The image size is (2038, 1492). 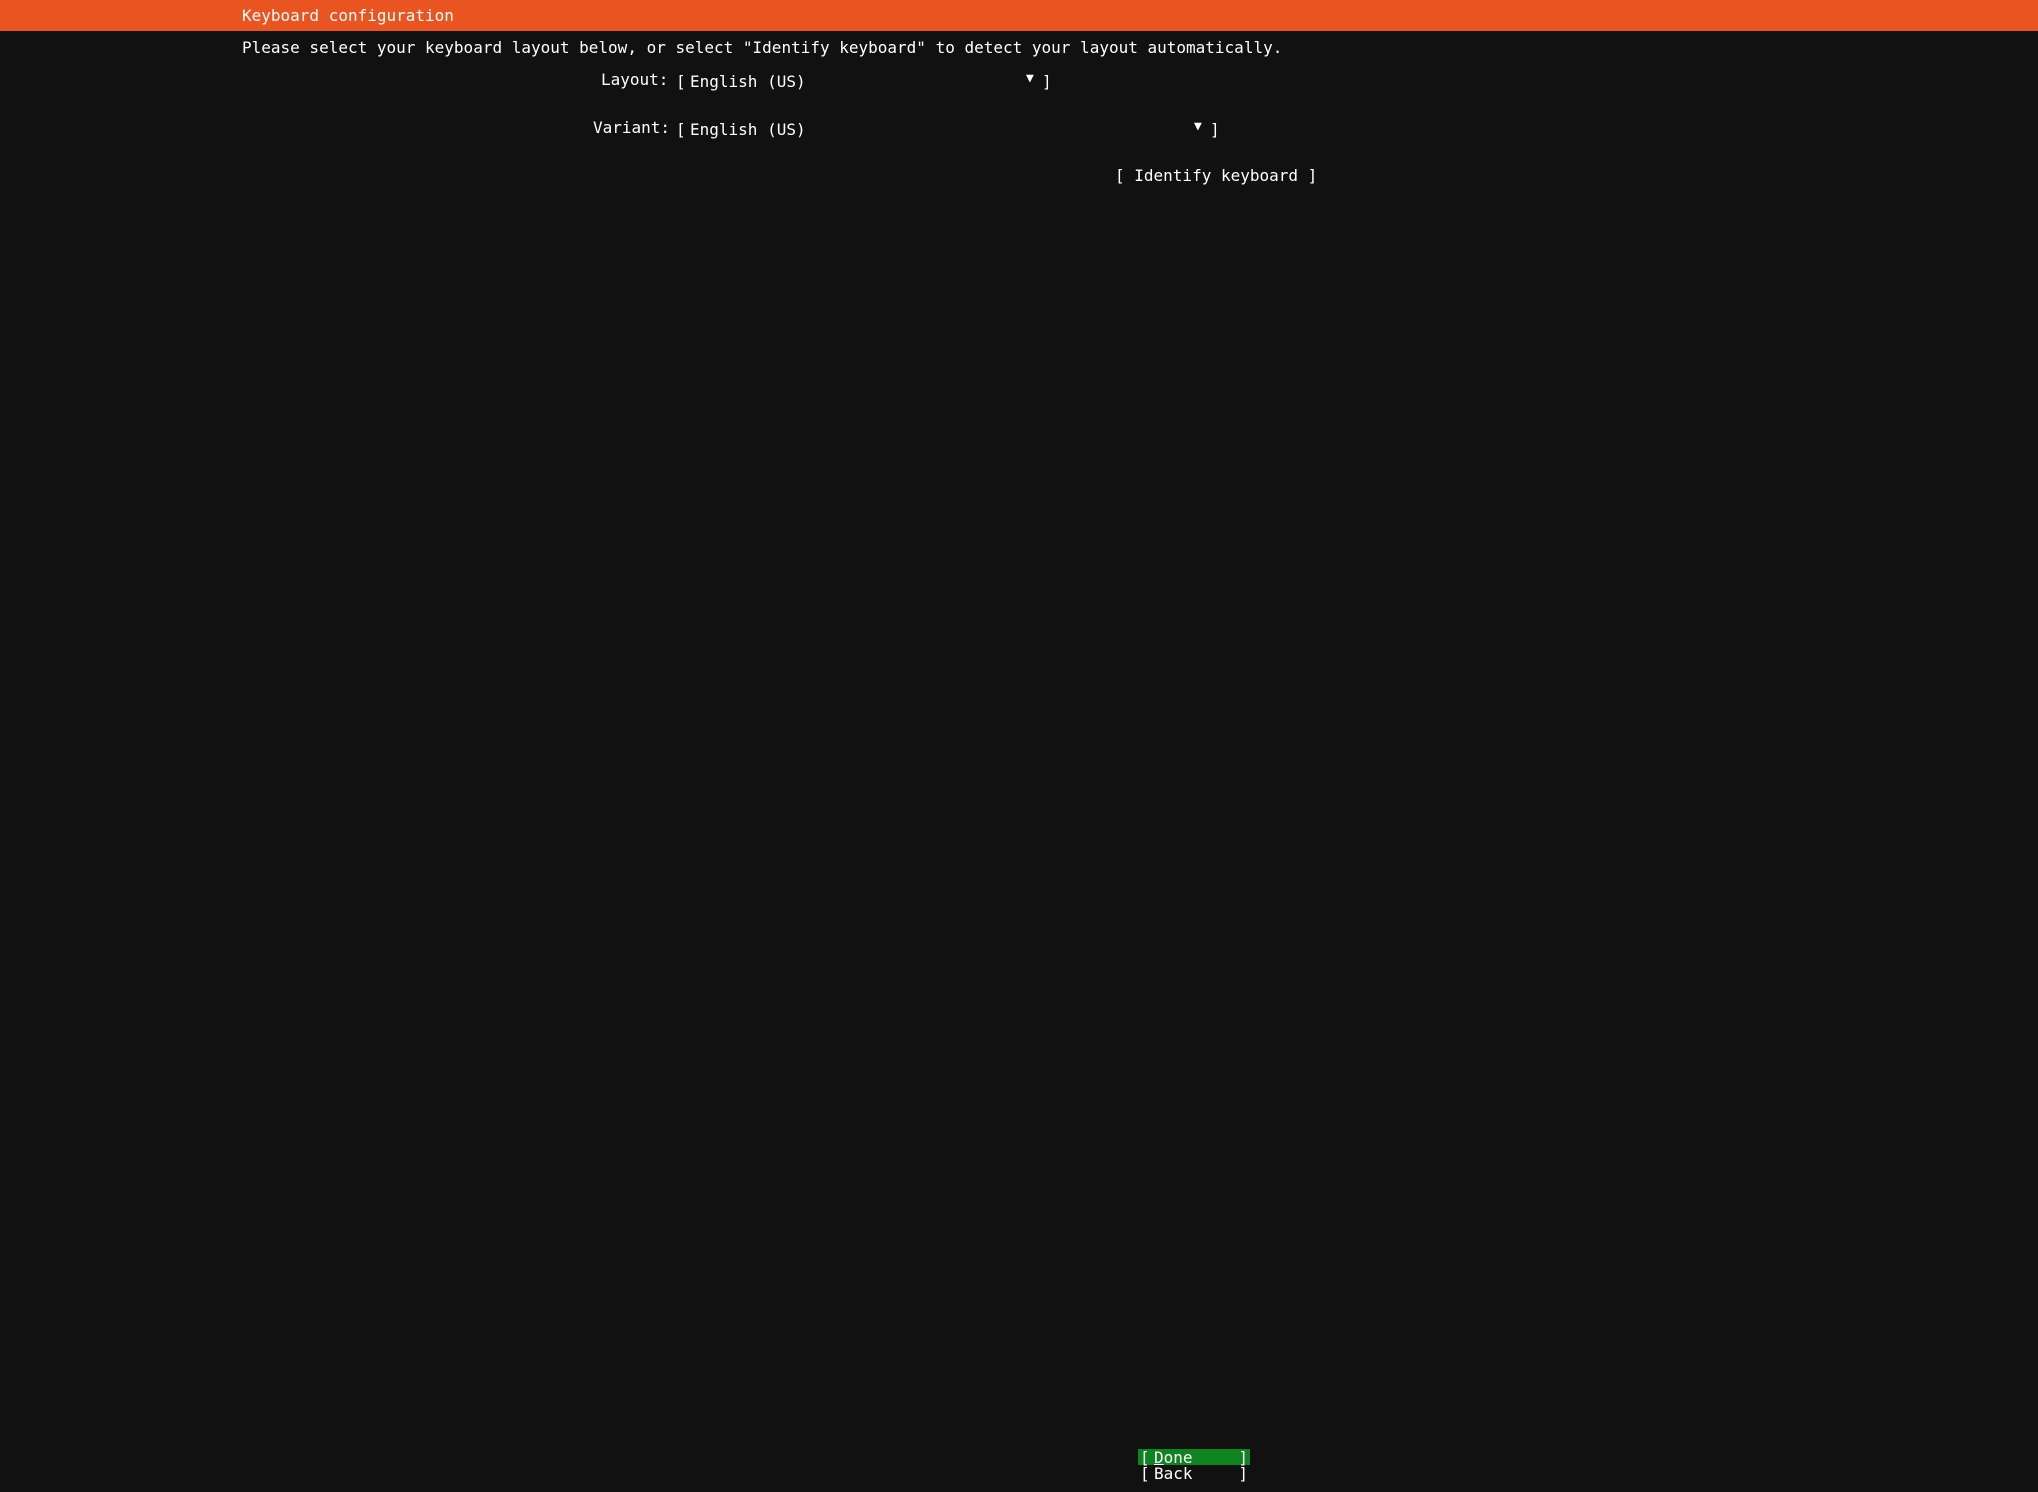 I want to click on done-button: [ Done ], so click(x=1194, y=1457).